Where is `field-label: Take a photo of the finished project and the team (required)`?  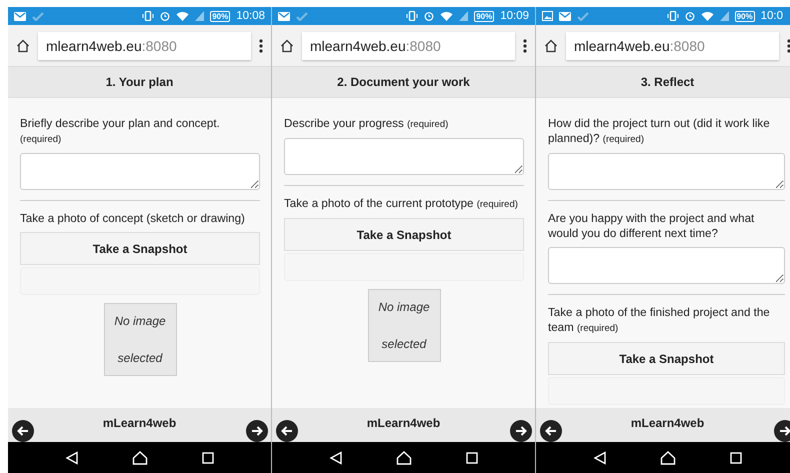
field-label: Take a photo of the finished project and the team (required) is located at coordinates (659, 320).